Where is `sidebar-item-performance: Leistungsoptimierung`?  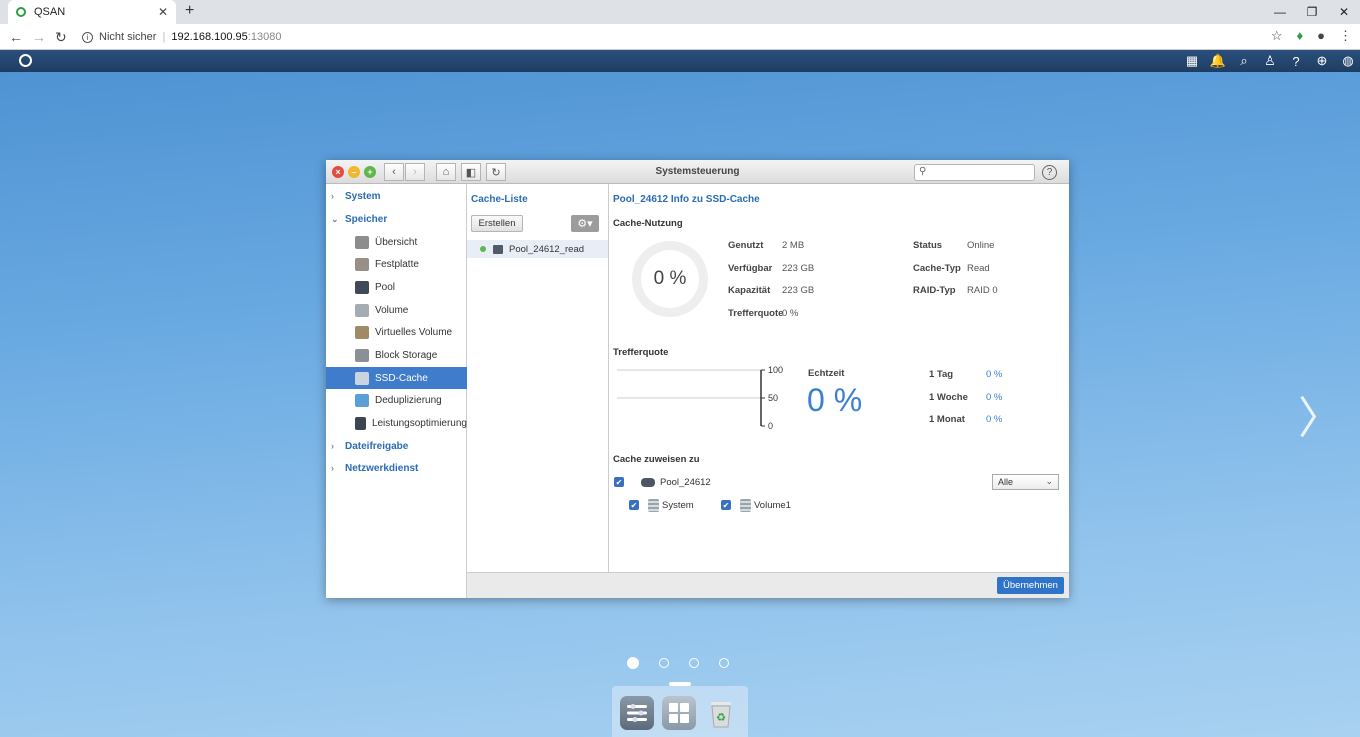 sidebar-item-performance: Leistungsoptimierung is located at coordinates (396, 424).